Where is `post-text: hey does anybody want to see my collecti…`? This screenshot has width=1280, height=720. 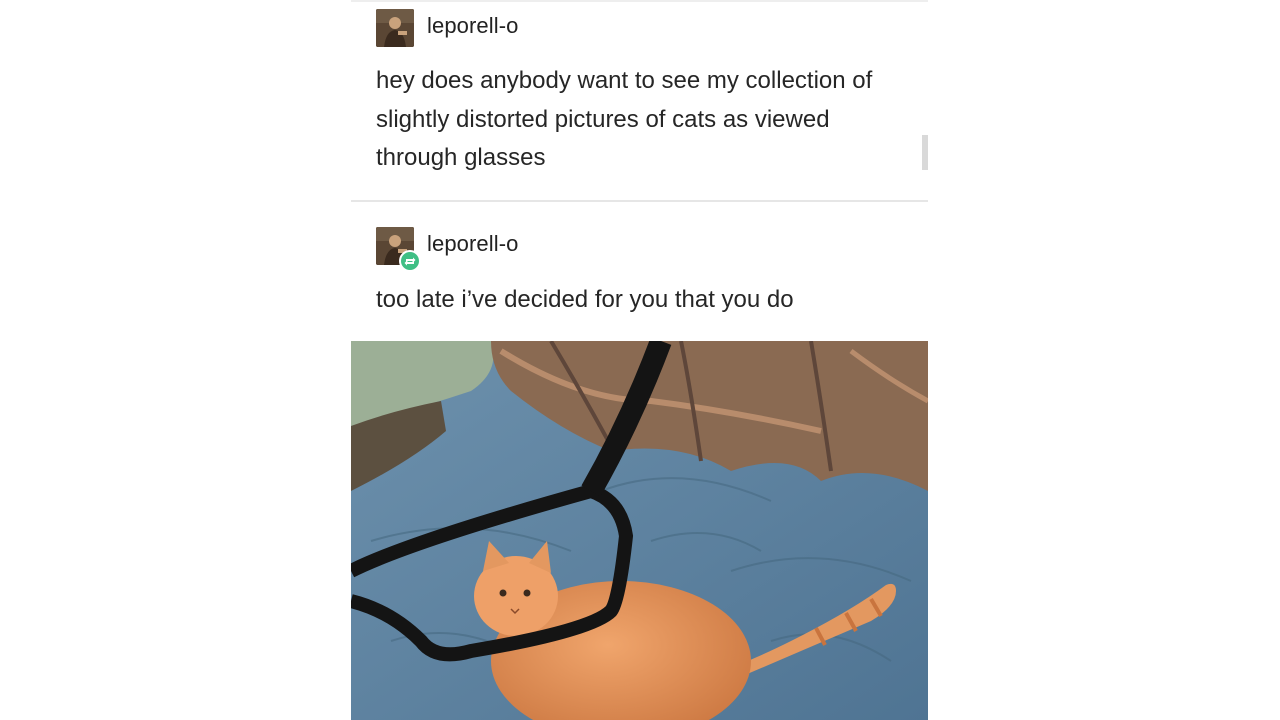
post-text: hey does anybody want to see my collecti… is located at coordinates (624, 119).